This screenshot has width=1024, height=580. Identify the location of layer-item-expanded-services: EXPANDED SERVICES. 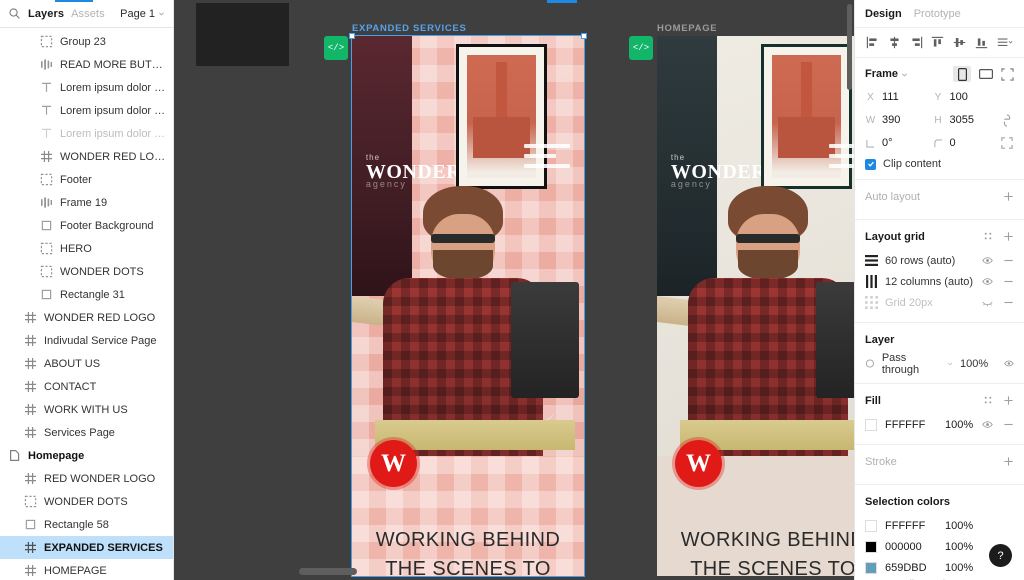
(86, 547).